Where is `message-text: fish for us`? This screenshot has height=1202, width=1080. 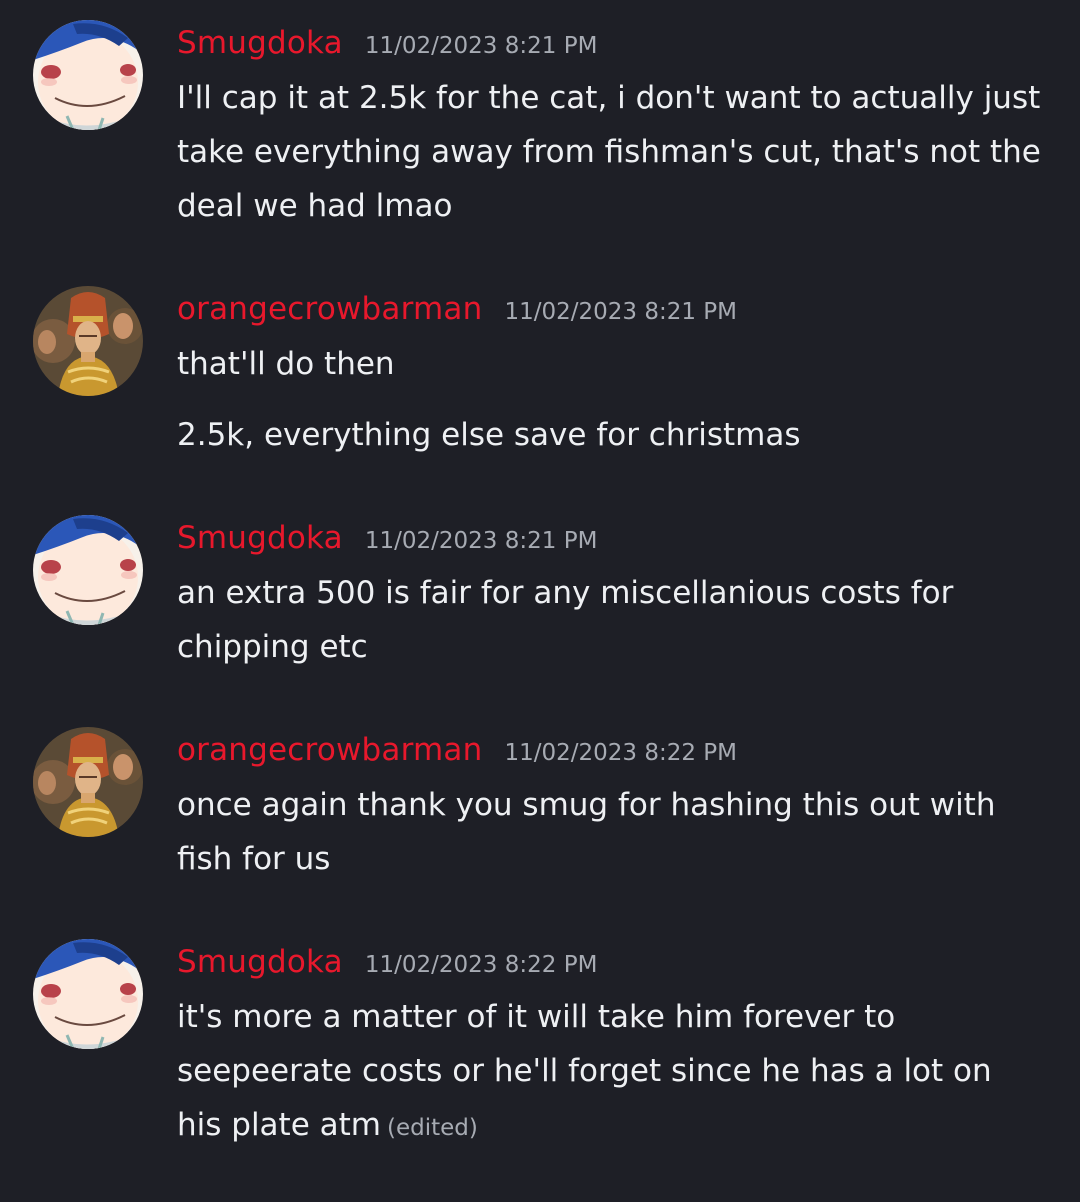
message-text: fish for us is located at coordinates (254, 859).